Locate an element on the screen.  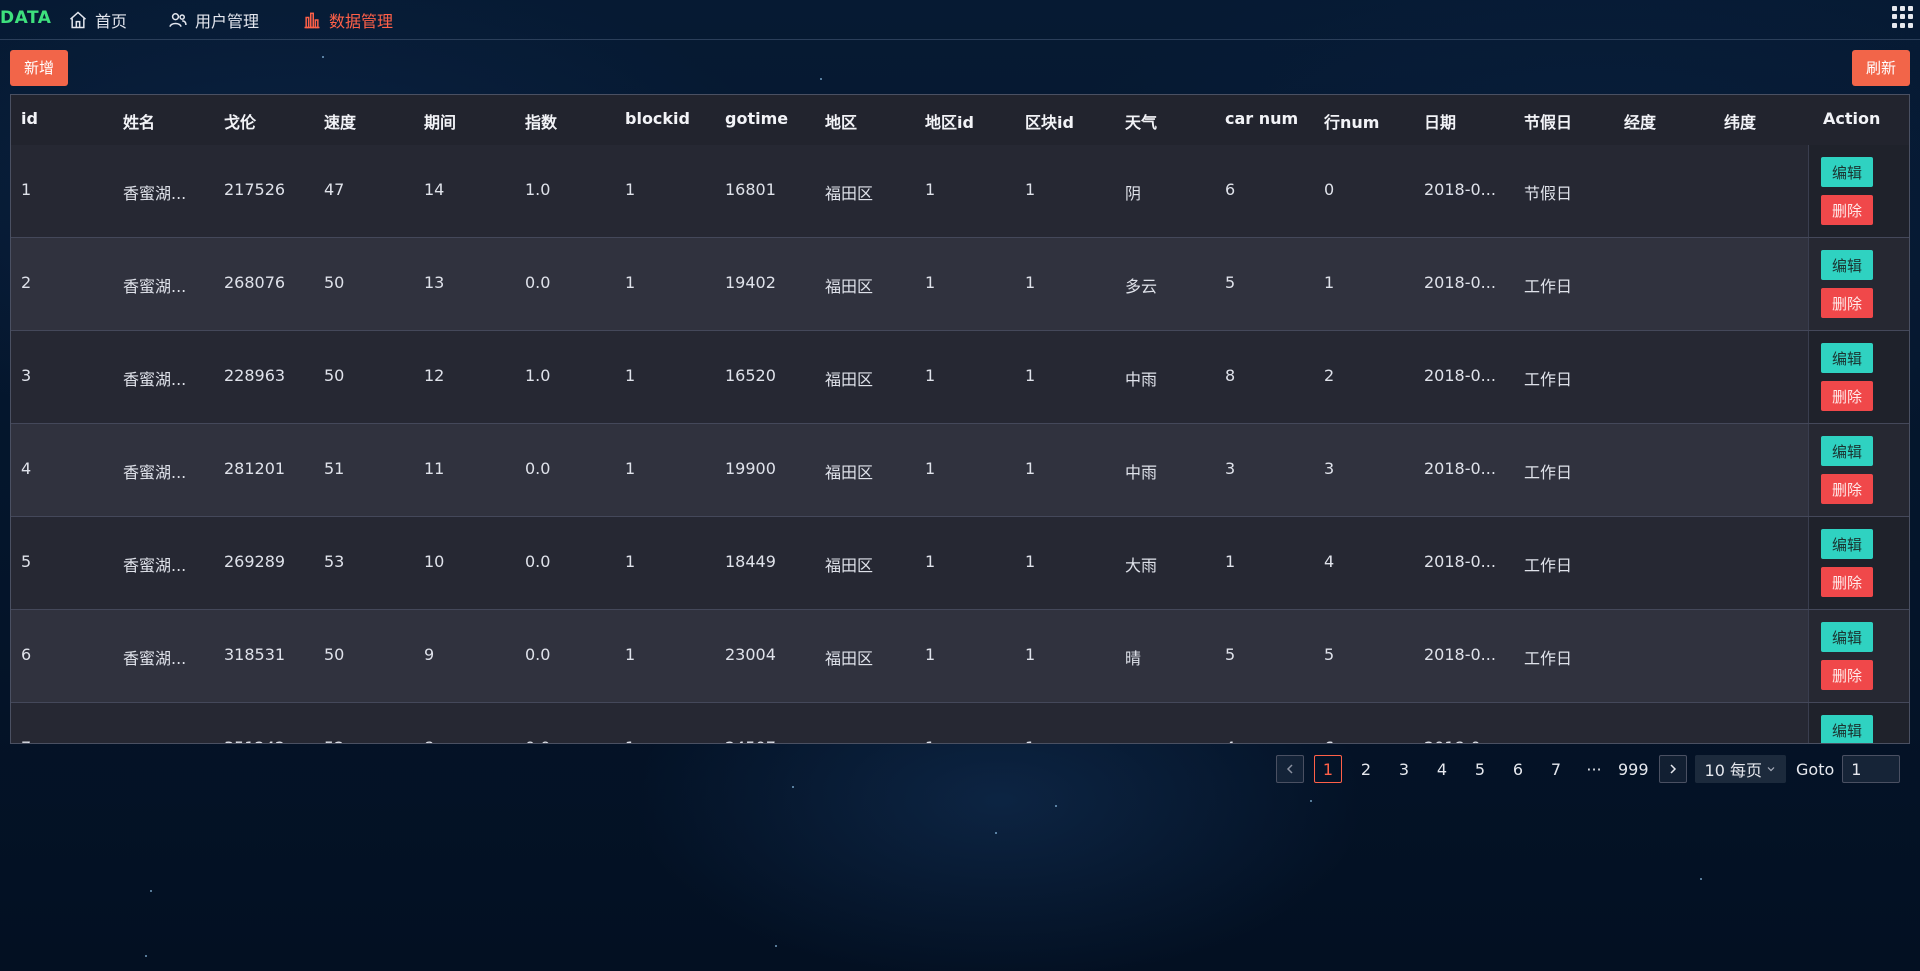
table-cell: 阴 is located at coordinates (1133, 193).